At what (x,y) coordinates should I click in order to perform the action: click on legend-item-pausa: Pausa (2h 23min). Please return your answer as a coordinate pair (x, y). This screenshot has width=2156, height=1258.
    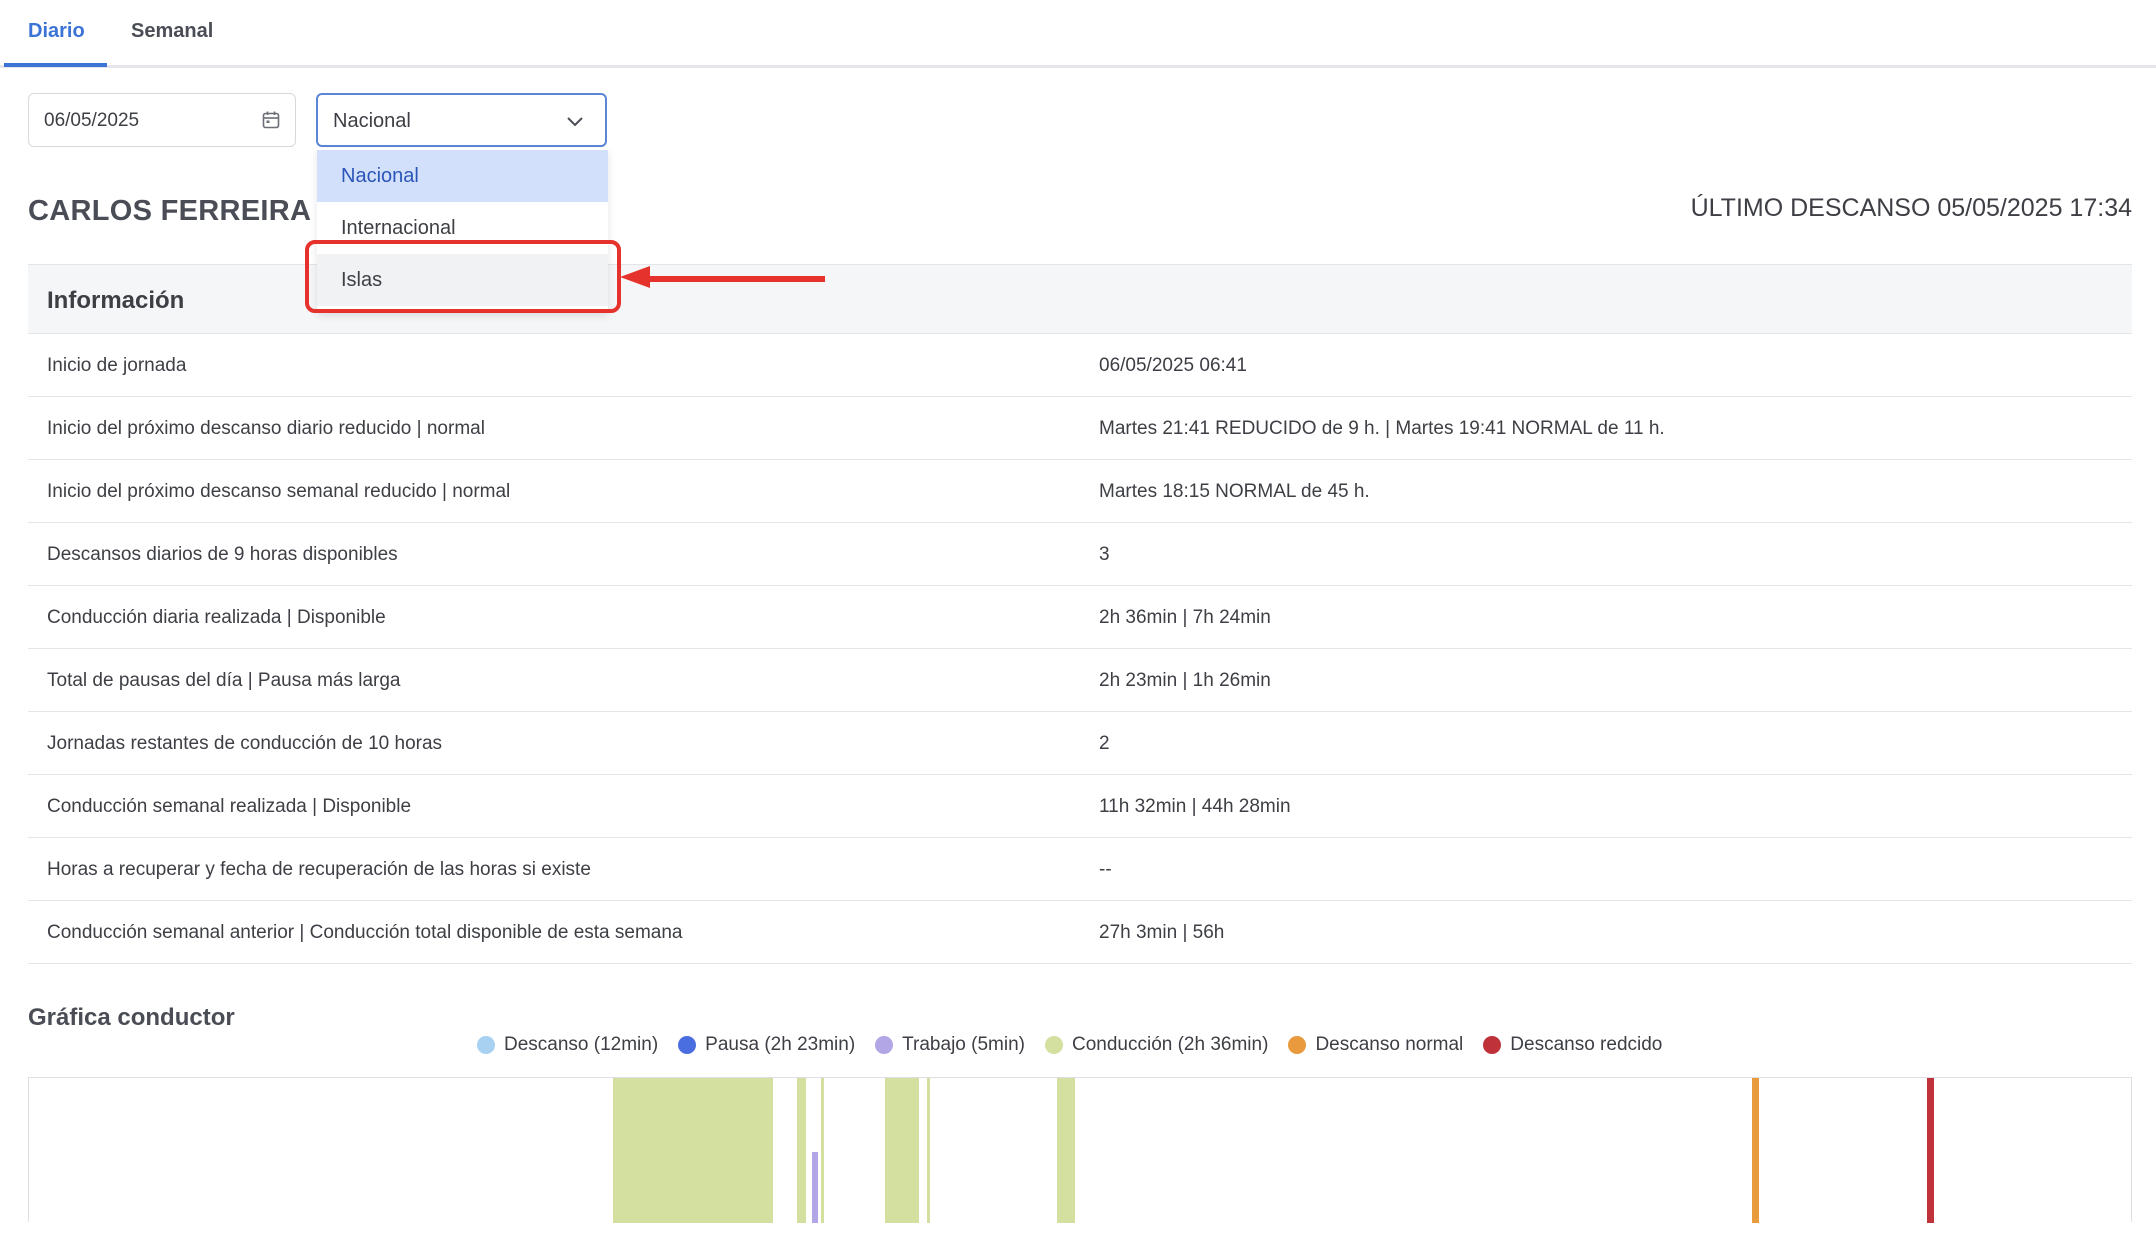
    Looking at the image, I should click on (766, 1045).